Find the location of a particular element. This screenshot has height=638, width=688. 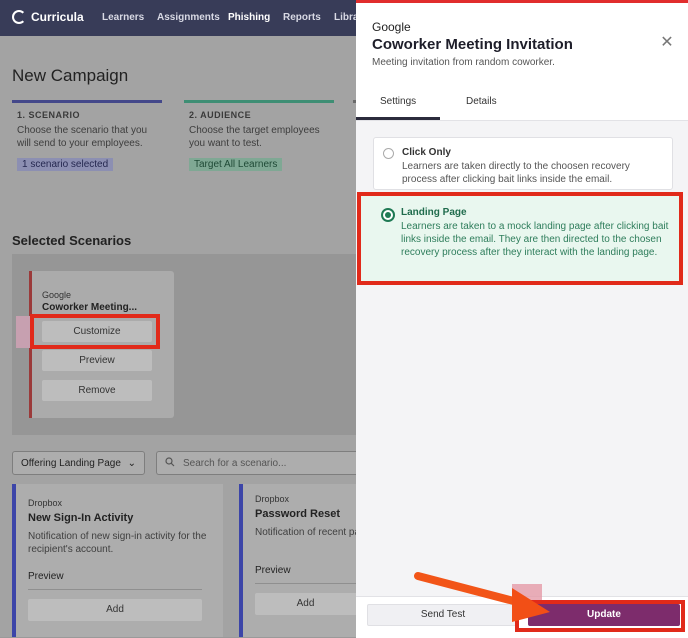

nav-item-assignments: Assignments is located at coordinates (188, 17).